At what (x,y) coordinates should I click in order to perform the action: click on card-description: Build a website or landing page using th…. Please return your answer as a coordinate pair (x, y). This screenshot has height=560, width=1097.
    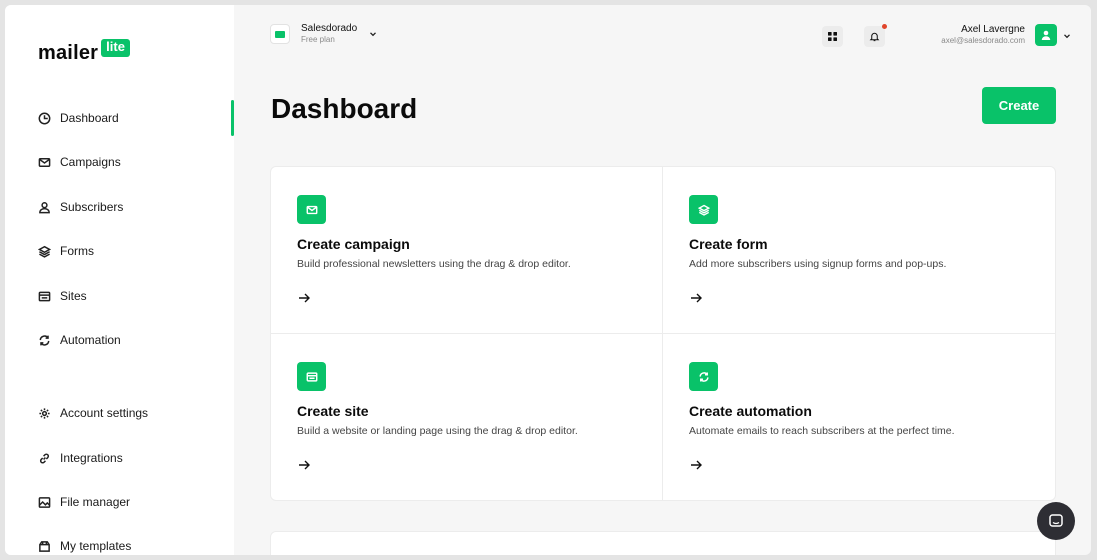
    Looking at the image, I should click on (437, 431).